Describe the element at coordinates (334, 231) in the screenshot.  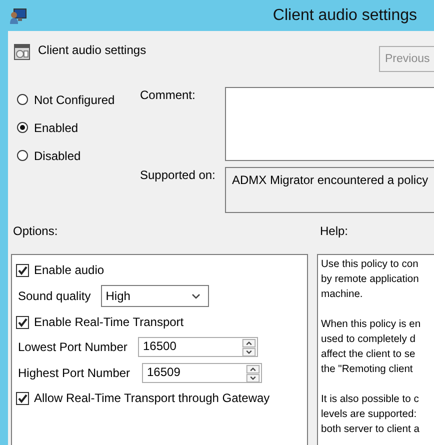
I see `help-label: Help:` at that location.